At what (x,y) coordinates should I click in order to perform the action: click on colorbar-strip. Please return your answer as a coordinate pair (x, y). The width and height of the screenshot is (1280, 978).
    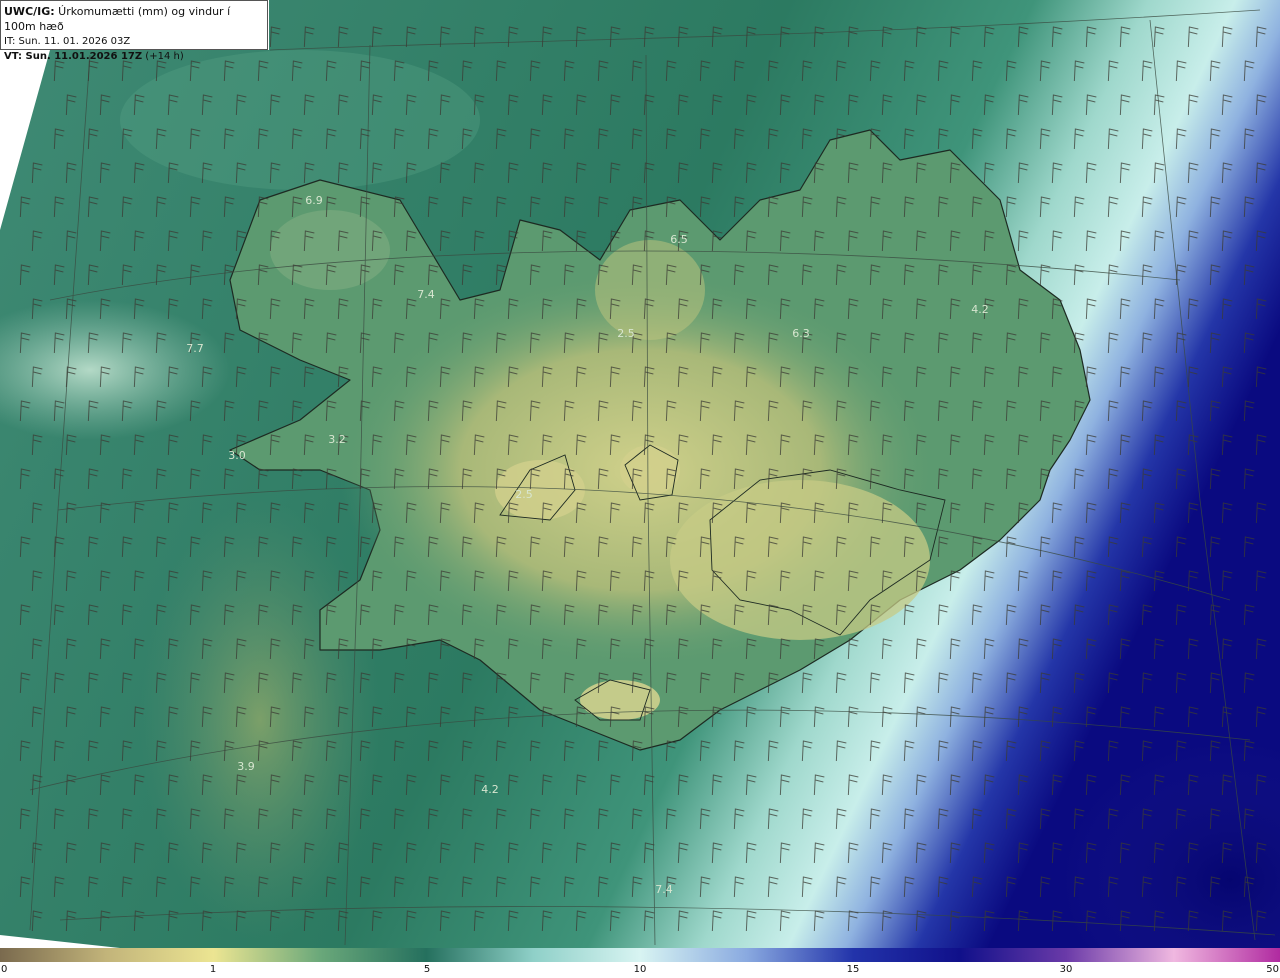
    Looking at the image, I should click on (640, 955).